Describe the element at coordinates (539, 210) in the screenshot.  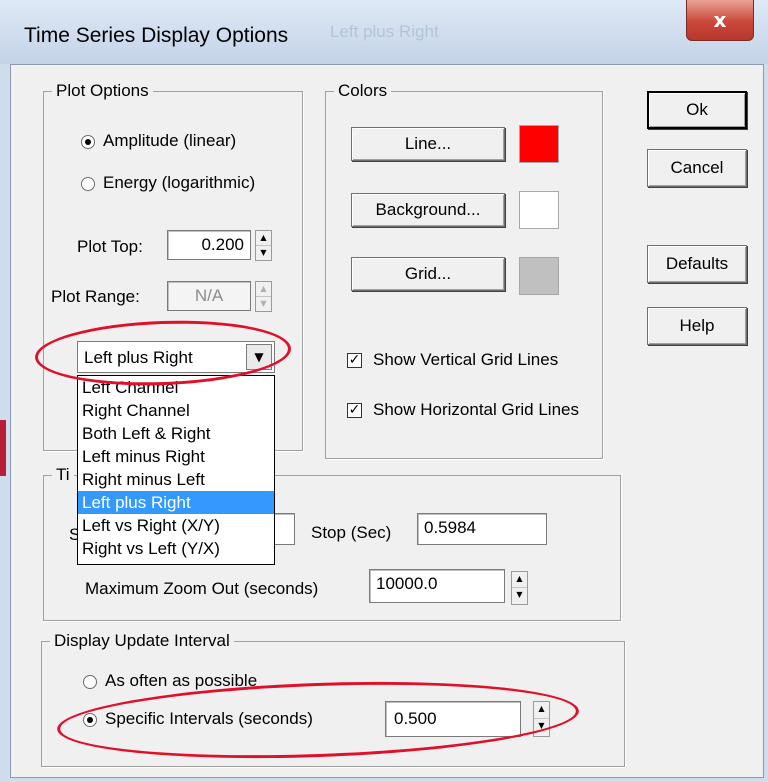
I see `background-color-swatch` at that location.